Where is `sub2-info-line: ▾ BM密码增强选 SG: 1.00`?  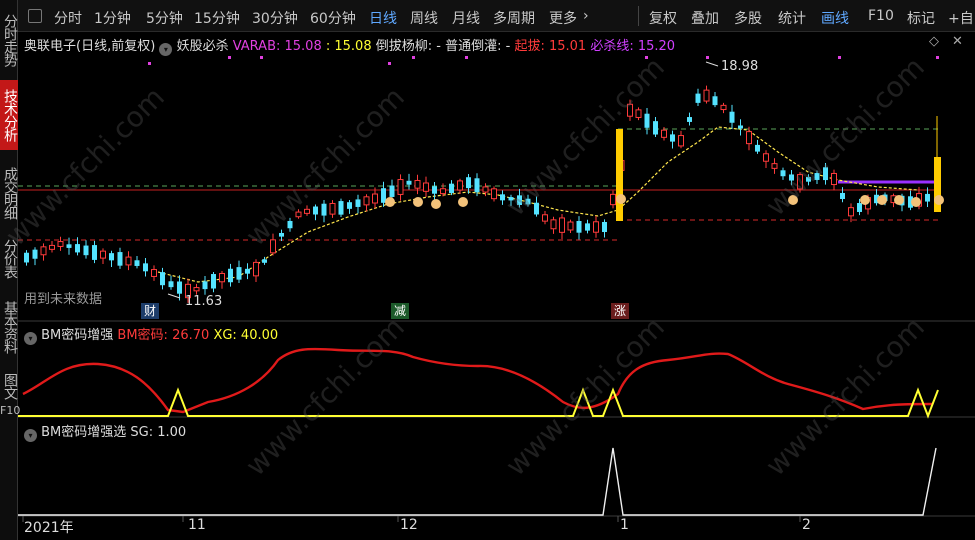 sub2-info-line: ▾ BM密码增强选 SG: 1.00 is located at coordinates (105, 431).